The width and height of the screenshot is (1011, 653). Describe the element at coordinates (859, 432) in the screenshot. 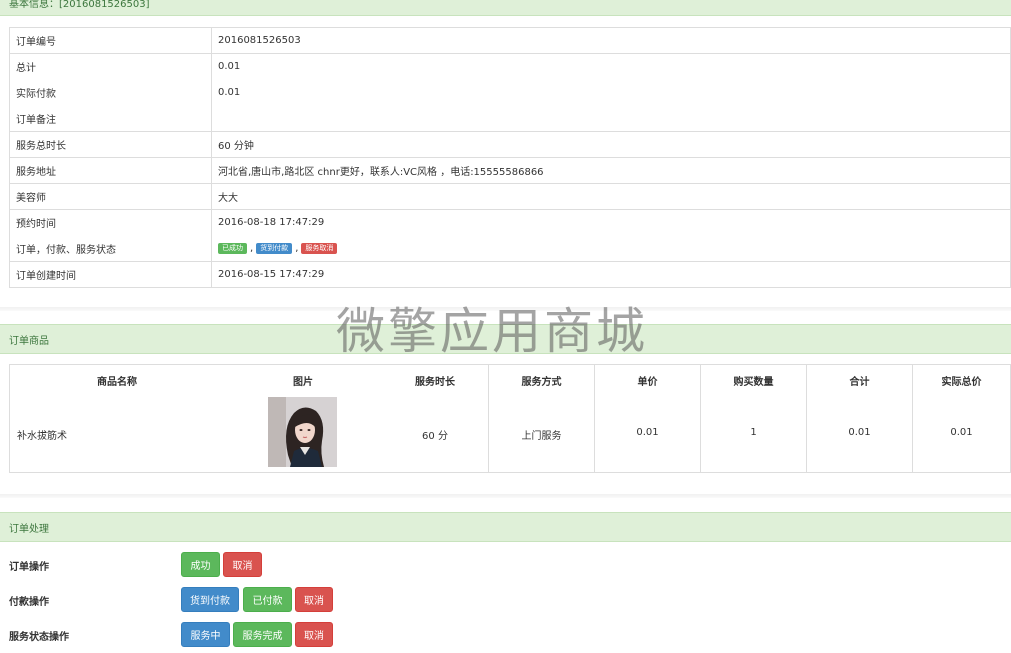

I see `goods-subtotal: 0.01` at that location.